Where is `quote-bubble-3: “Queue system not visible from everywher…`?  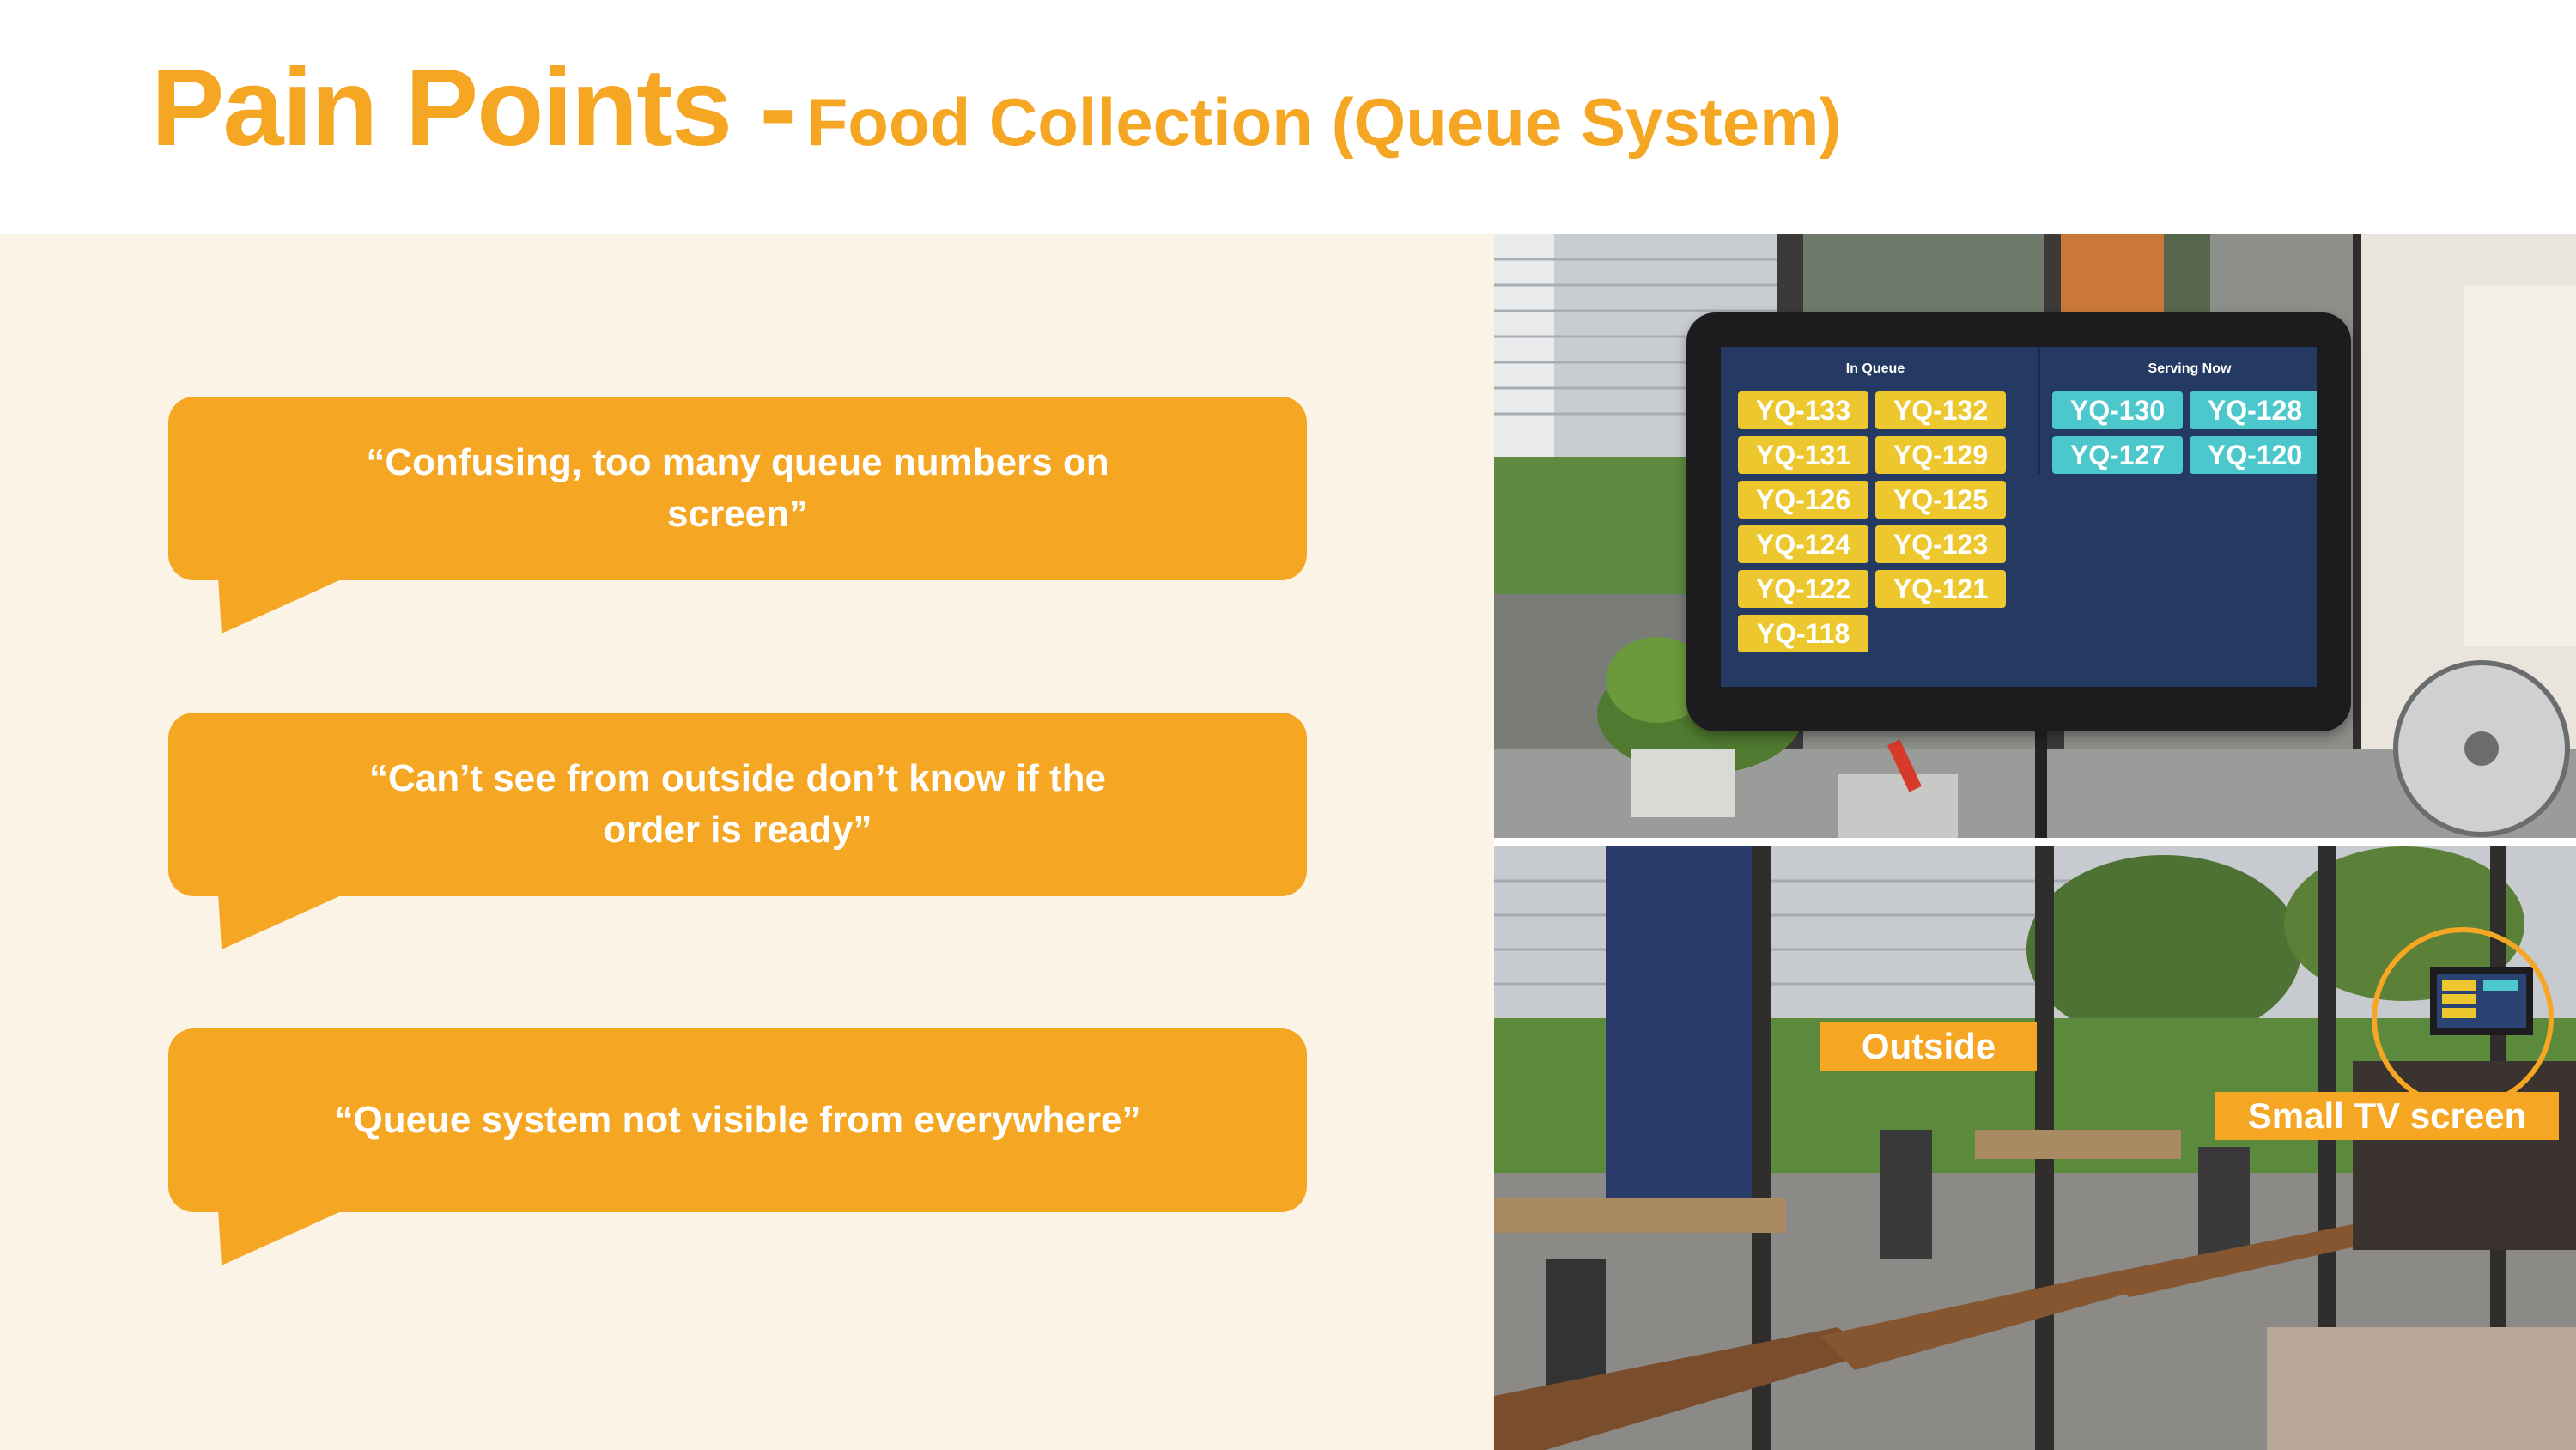
quote-bubble-3: “Queue system not visible from everywher… is located at coordinates (737, 1120).